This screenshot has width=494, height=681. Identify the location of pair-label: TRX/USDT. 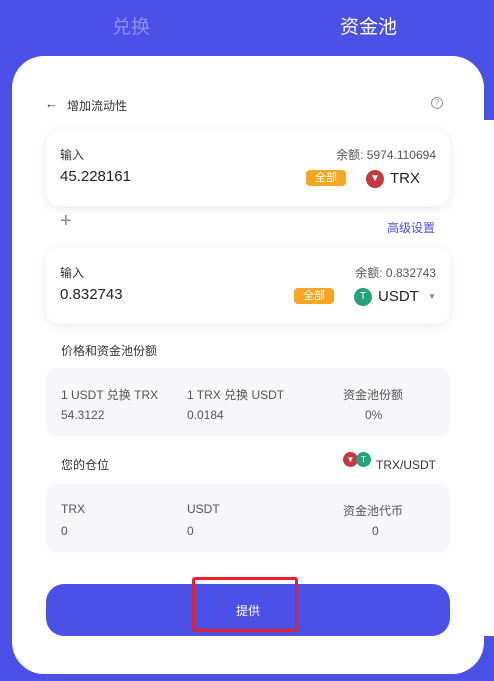
(406, 465).